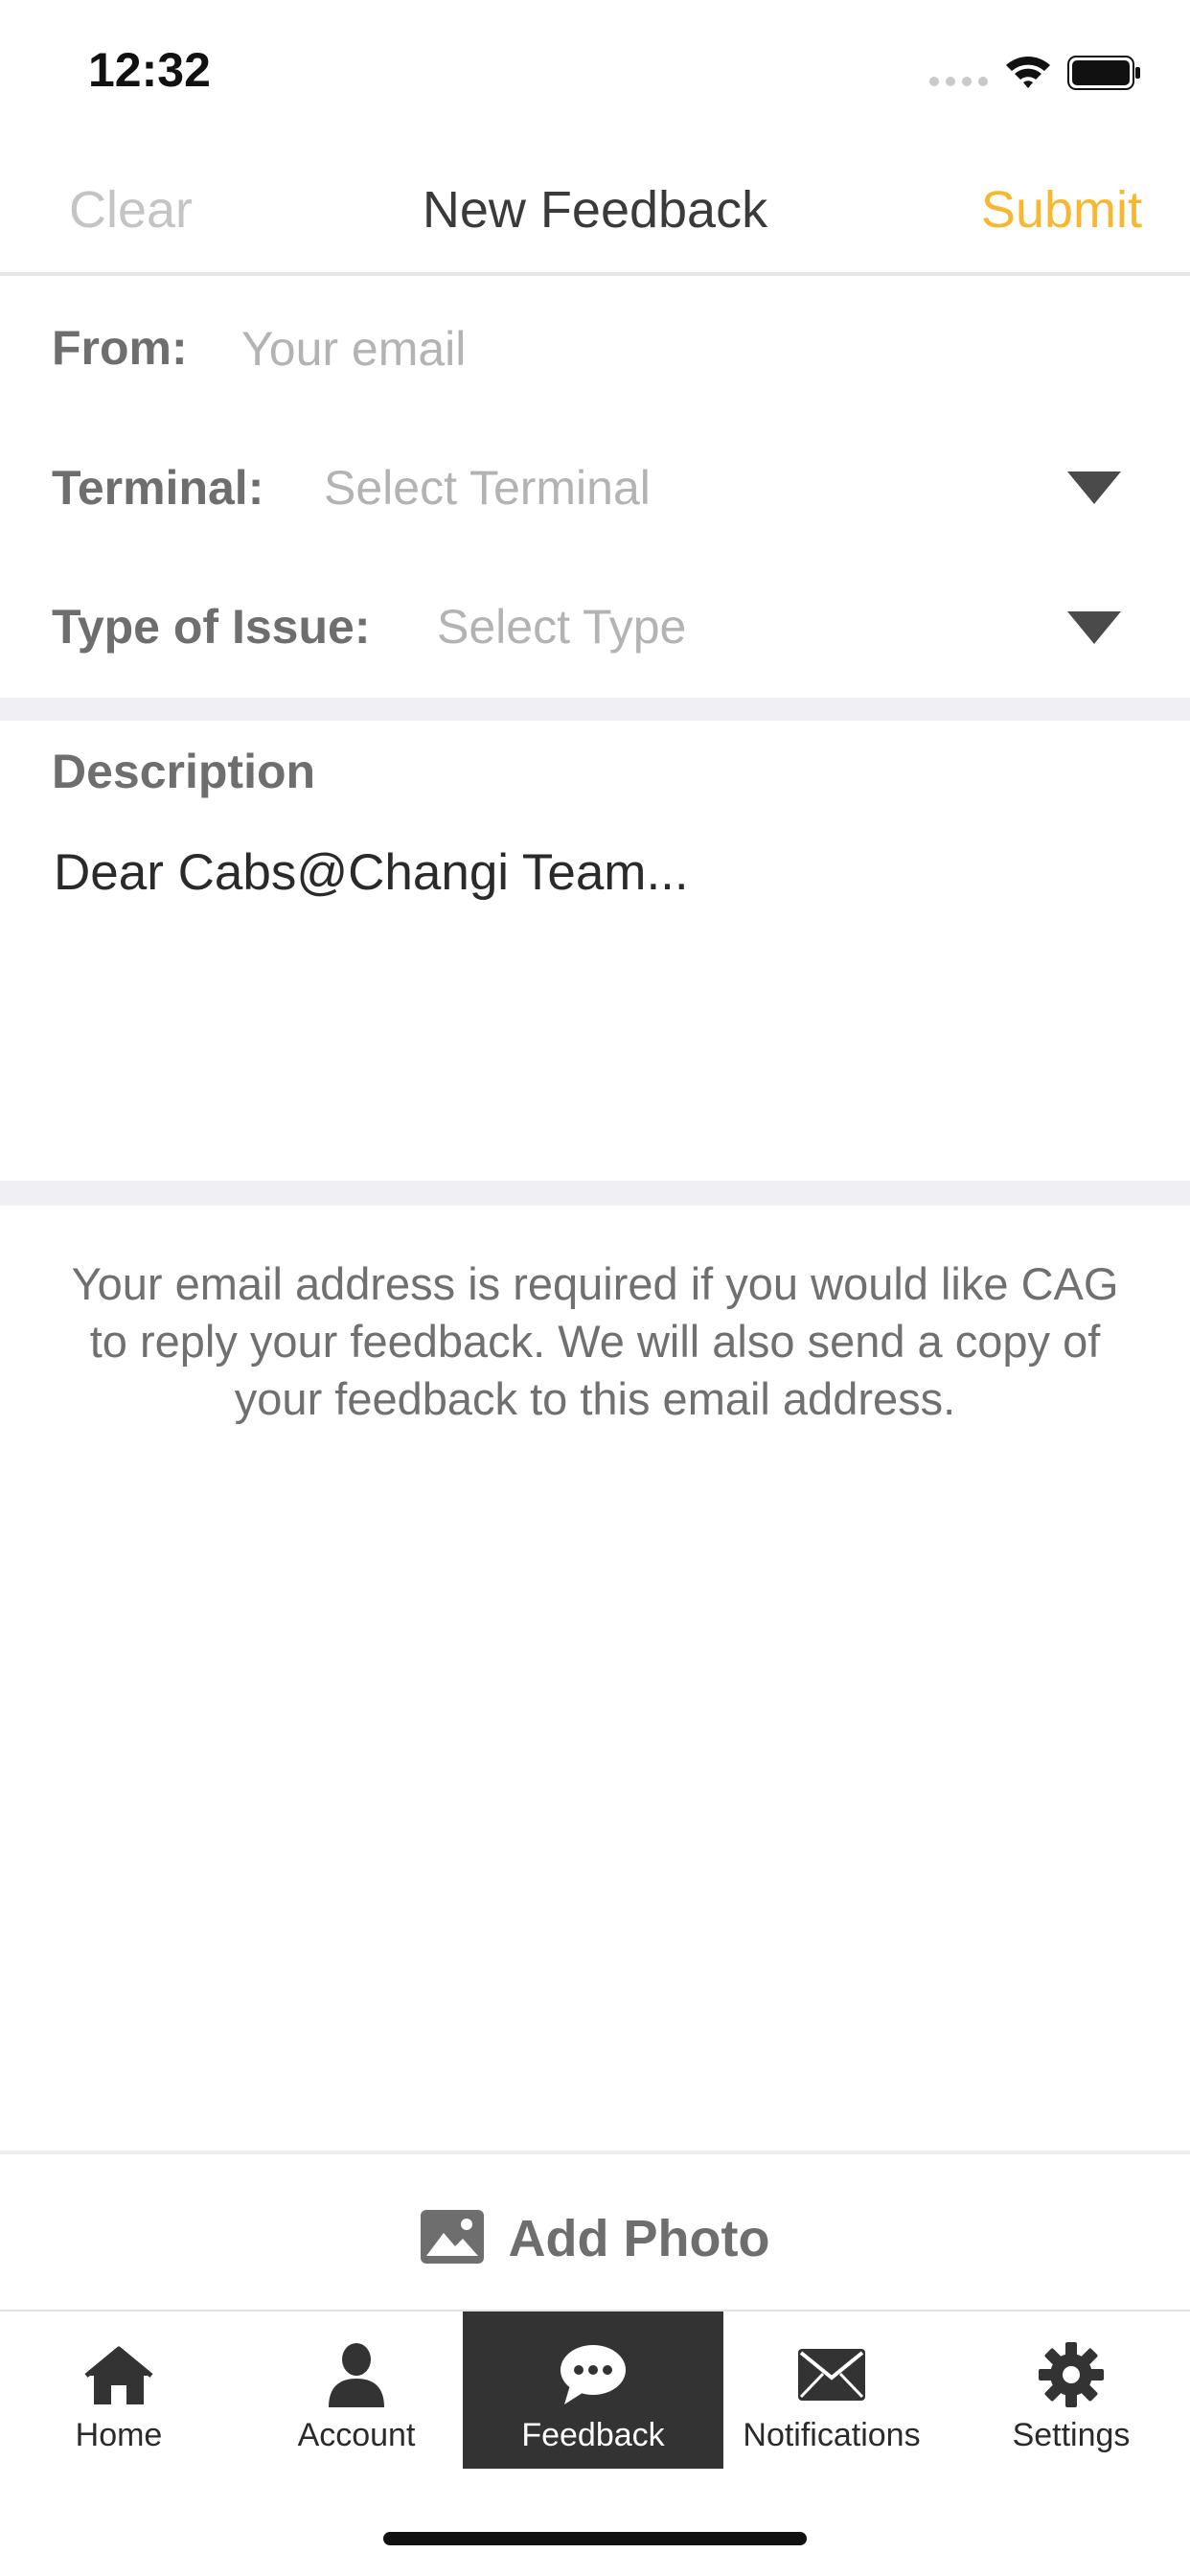 The image size is (1190, 2576). I want to click on account-icon, so click(357, 2374).